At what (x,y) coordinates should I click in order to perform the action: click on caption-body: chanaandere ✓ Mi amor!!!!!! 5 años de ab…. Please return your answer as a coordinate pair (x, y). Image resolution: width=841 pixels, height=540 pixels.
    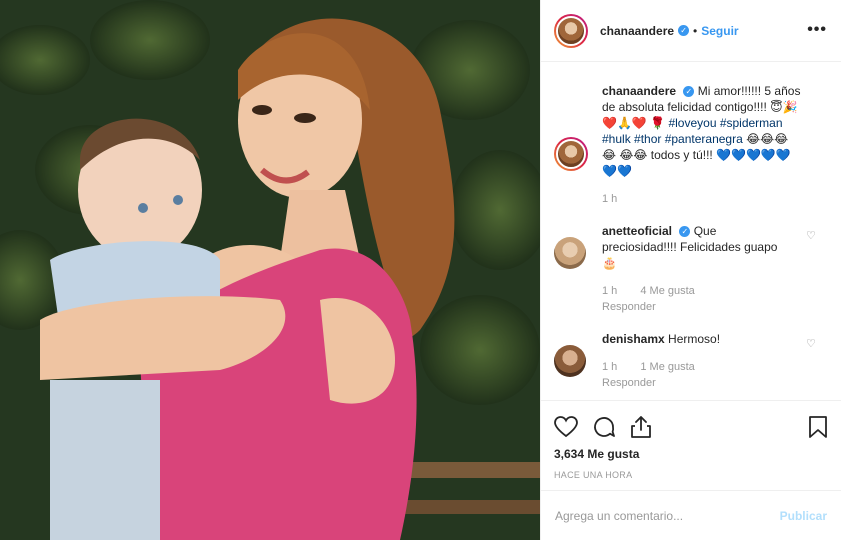
    Looking at the image, I should click on (702, 145).